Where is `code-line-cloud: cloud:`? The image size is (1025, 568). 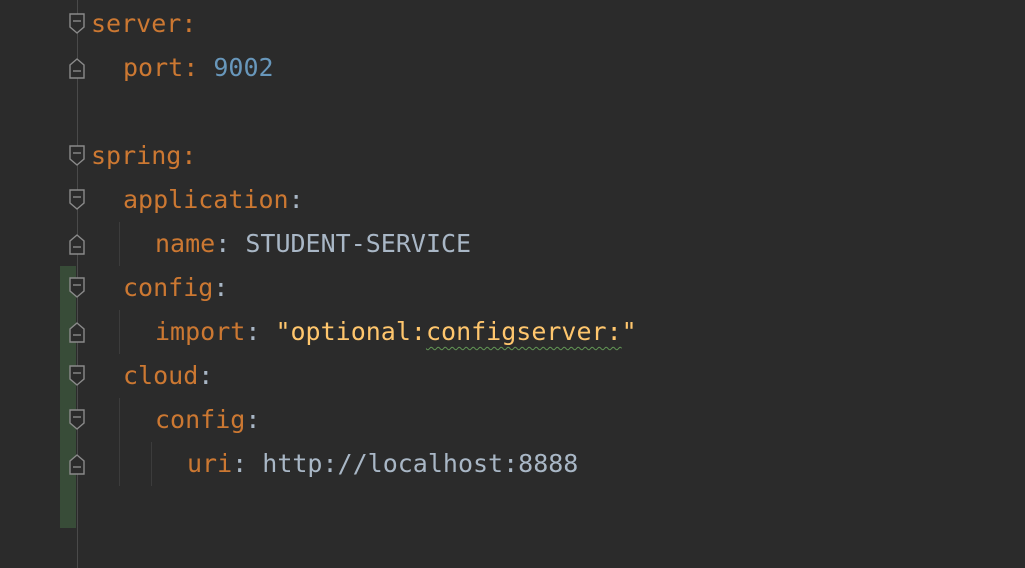 code-line-cloud: cloud: is located at coordinates (168, 376).